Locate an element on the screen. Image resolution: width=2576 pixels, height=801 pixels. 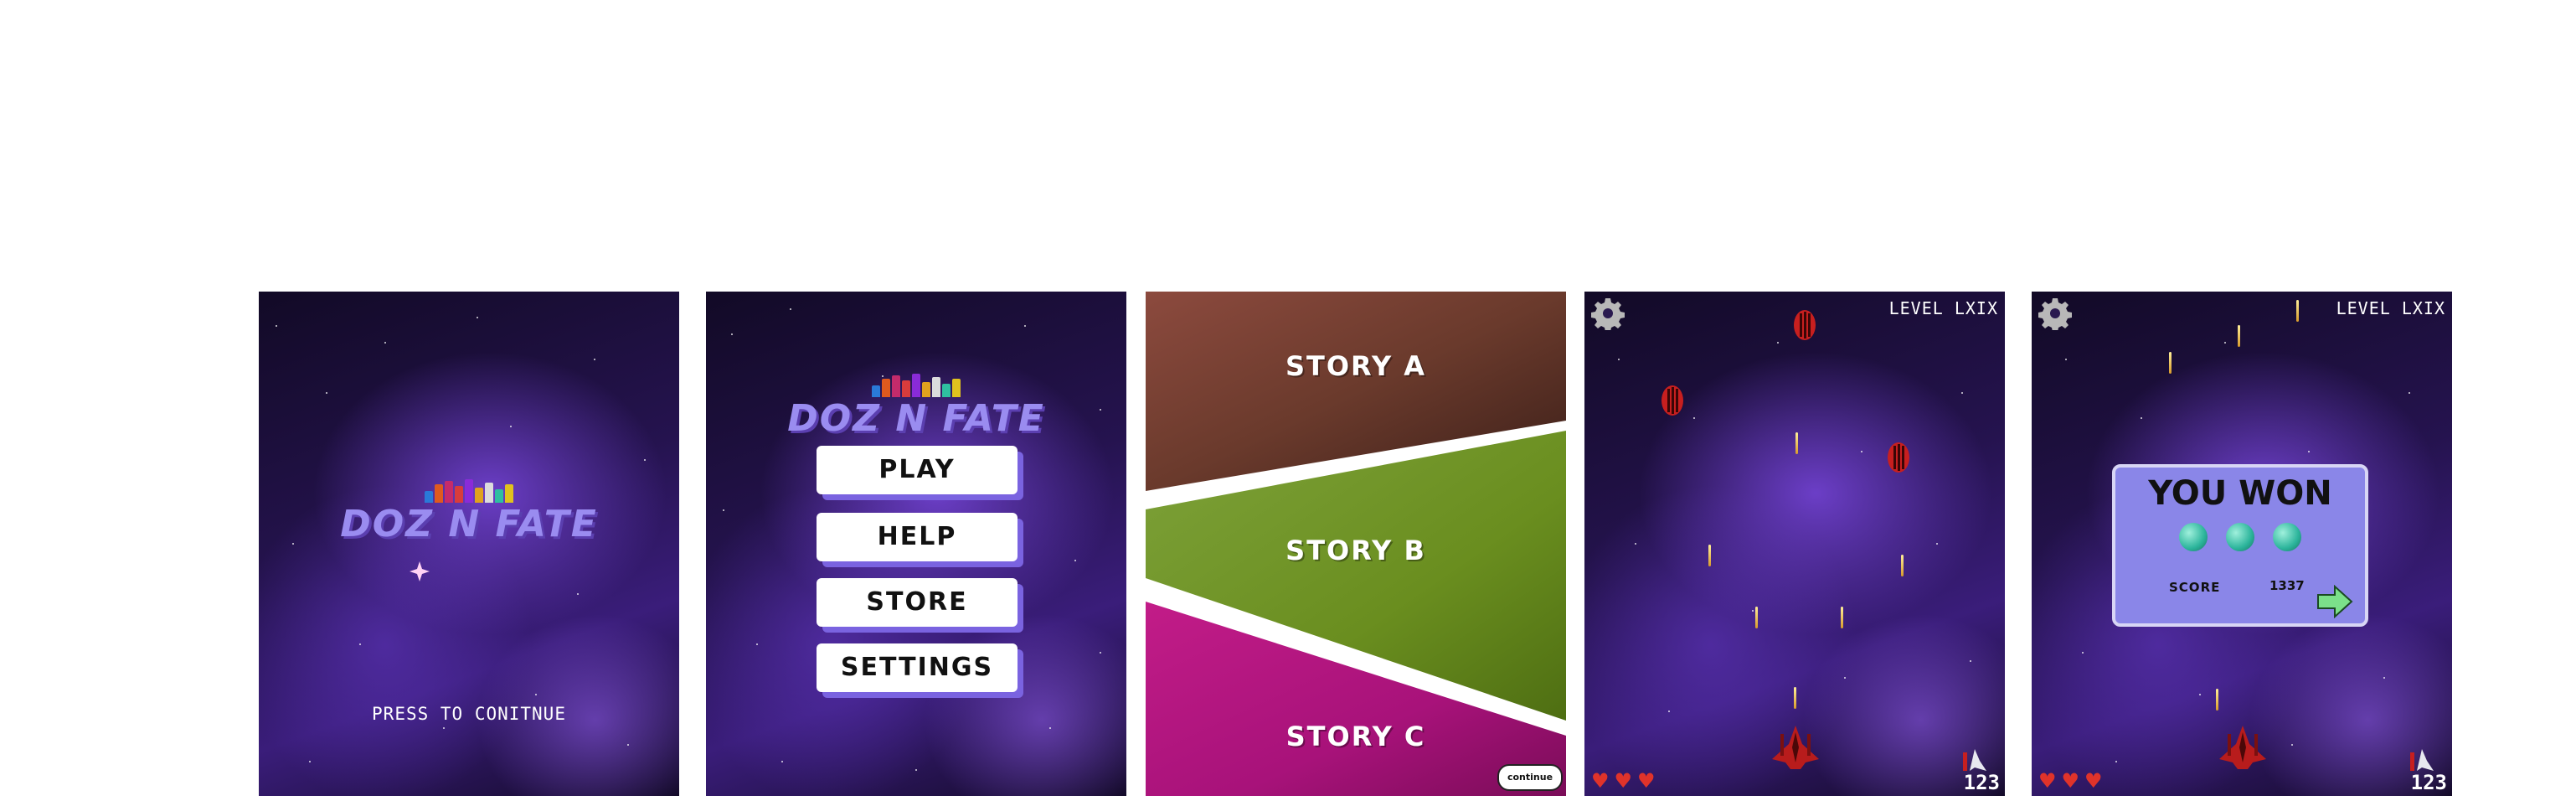
gameplay-panel: LEVEL LXIX ♥ ♥ ♥ 123 is located at coordinates (1794, 544).